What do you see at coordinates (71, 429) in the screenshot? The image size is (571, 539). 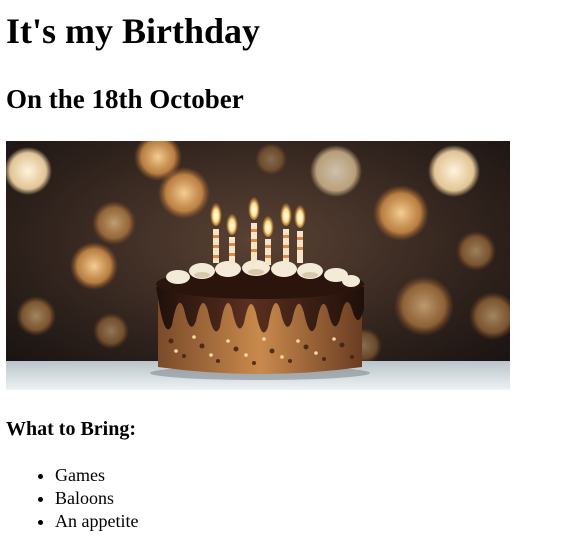 I see `bring-heading: What to Bring:` at bounding box center [71, 429].